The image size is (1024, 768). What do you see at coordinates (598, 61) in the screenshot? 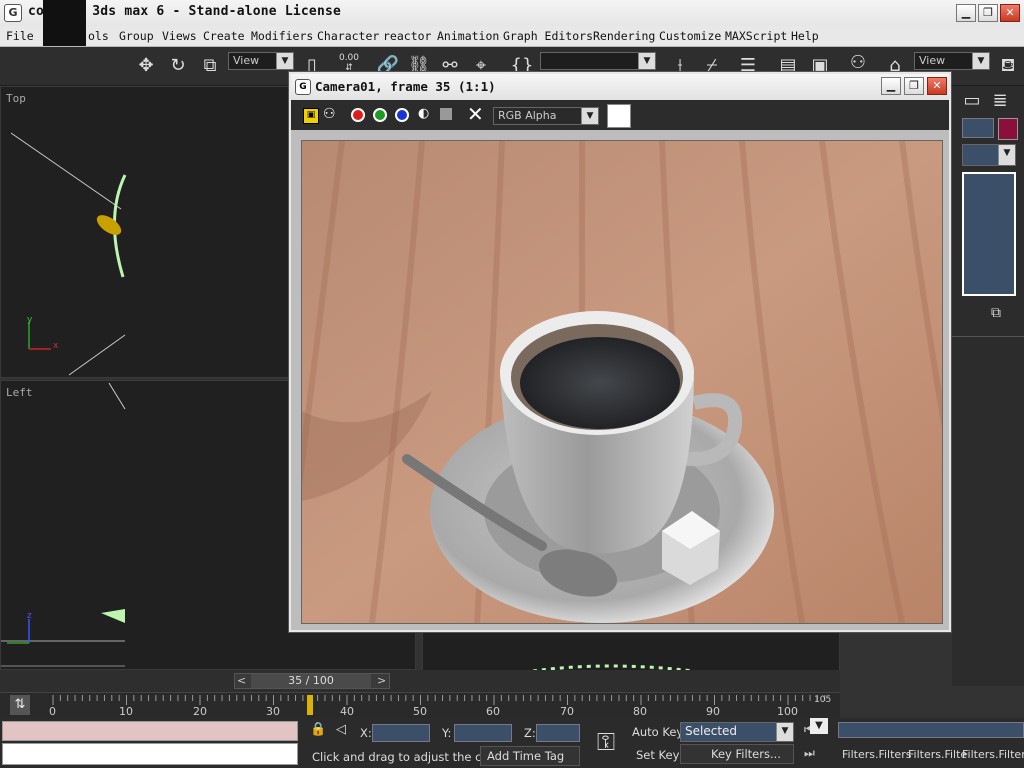
I see `named-selection-dropdown: ▼` at bounding box center [598, 61].